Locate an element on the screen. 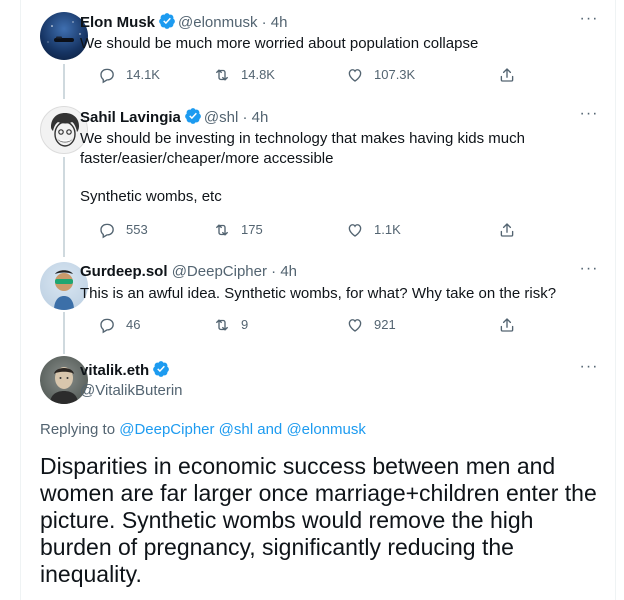 This screenshot has width=624, height=600. reply-button: 46 is located at coordinates (119, 325).